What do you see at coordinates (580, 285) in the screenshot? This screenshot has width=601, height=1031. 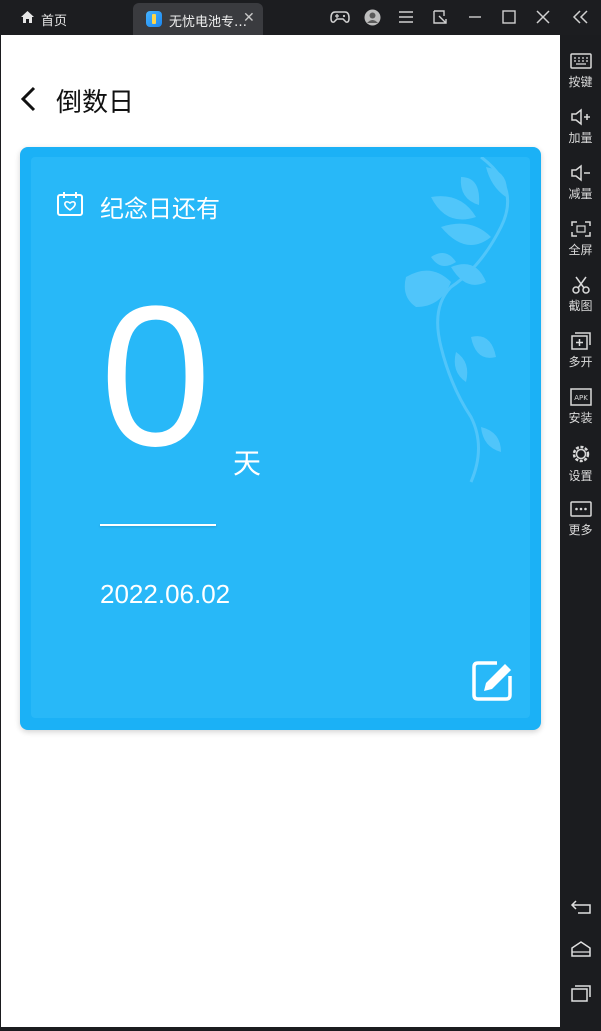 I see `scissors-icon` at bounding box center [580, 285].